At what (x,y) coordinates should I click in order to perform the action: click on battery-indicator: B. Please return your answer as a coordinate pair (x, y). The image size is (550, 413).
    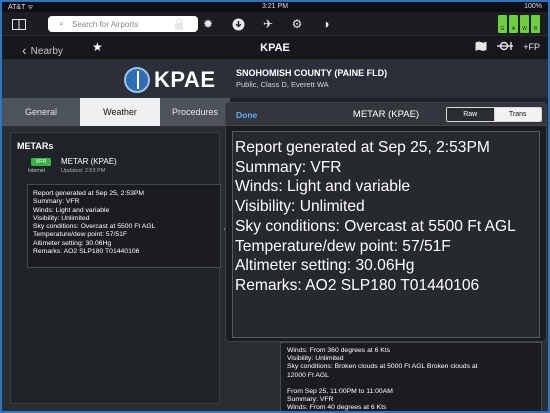
    Looking at the image, I should click on (535, 24).